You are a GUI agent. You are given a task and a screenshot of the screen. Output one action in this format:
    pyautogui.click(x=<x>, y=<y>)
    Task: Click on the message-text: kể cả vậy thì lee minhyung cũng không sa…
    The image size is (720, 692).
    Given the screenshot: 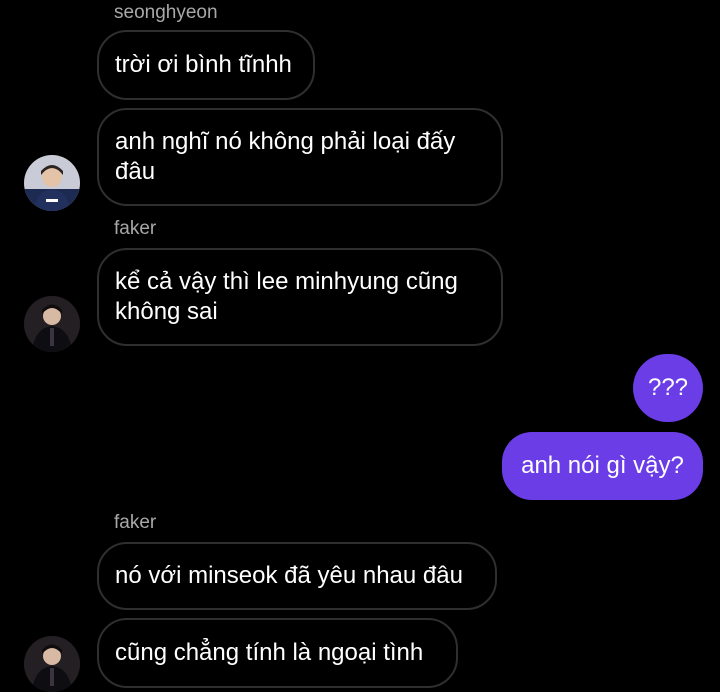 What is the action you would take?
    pyautogui.click(x=286, y=296)
    